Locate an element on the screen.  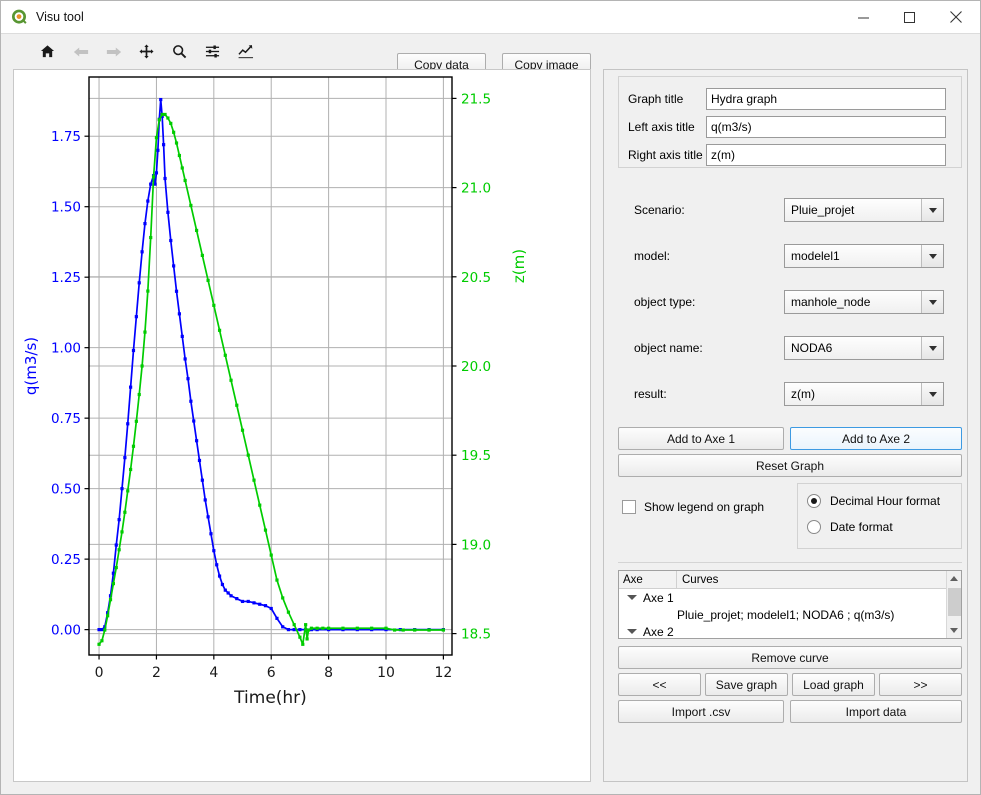
decimal-hour-radio-row: Decimal Hour format is located at coordinates (873, 501).